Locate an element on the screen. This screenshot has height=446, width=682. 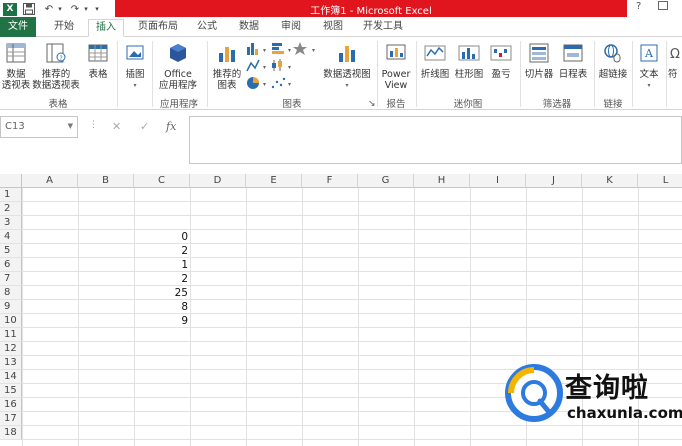
recommended-charts-button: 推荐的 图表 is located at coordinates (227, 66).